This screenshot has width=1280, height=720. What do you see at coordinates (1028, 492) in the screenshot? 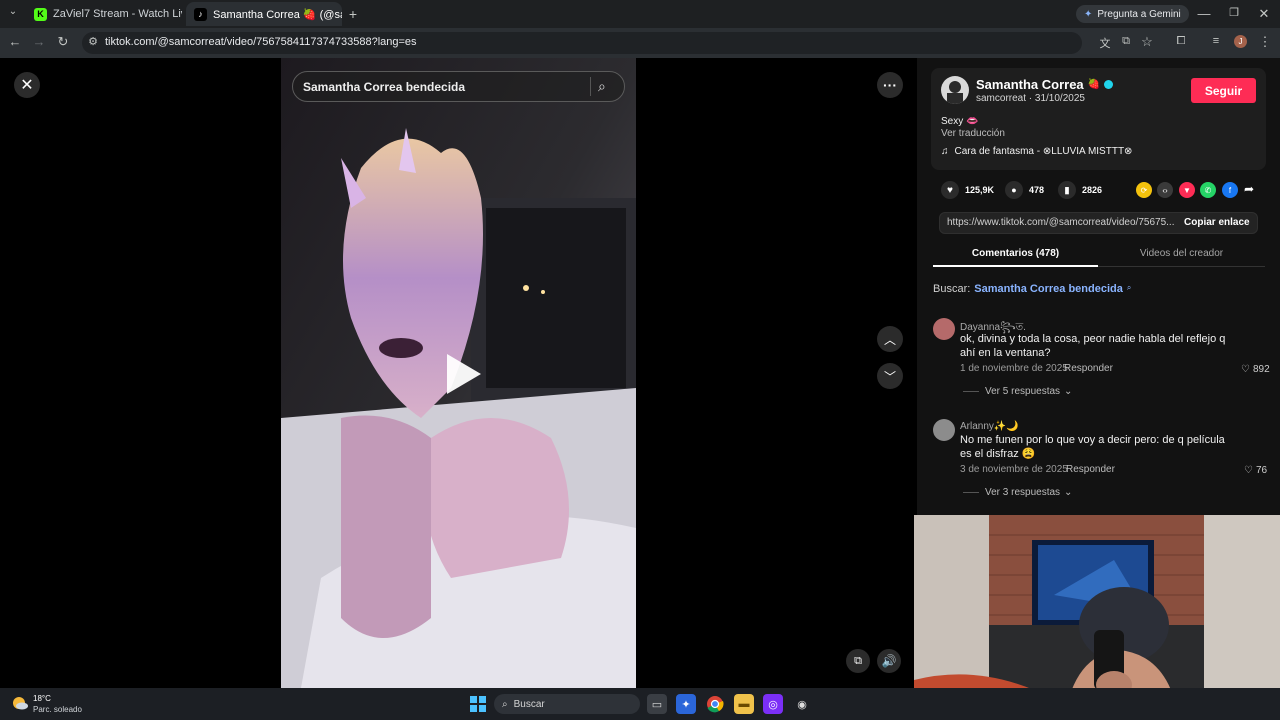
I see `view-replies-button: Ver 3 respuestas ⌄` at bounding box center [1028, 492].